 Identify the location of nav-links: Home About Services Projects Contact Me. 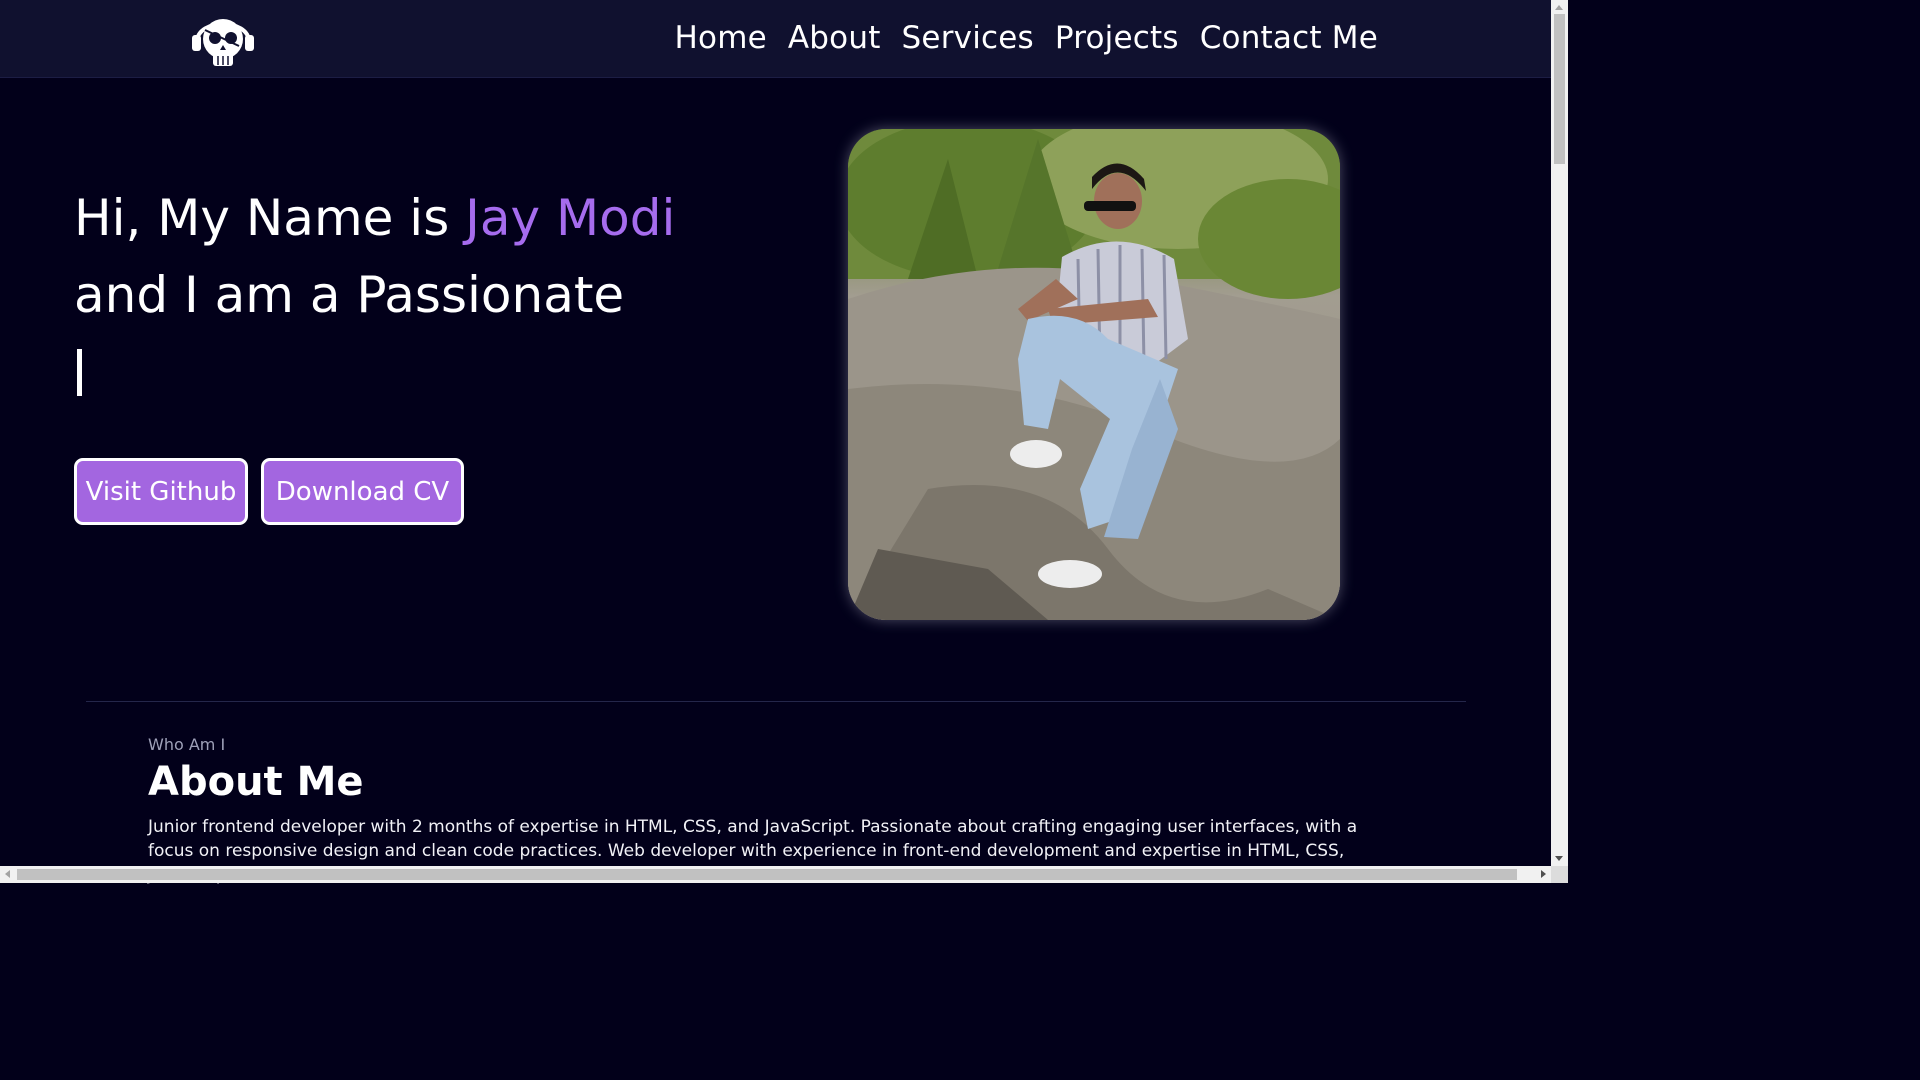
(1026, 38).